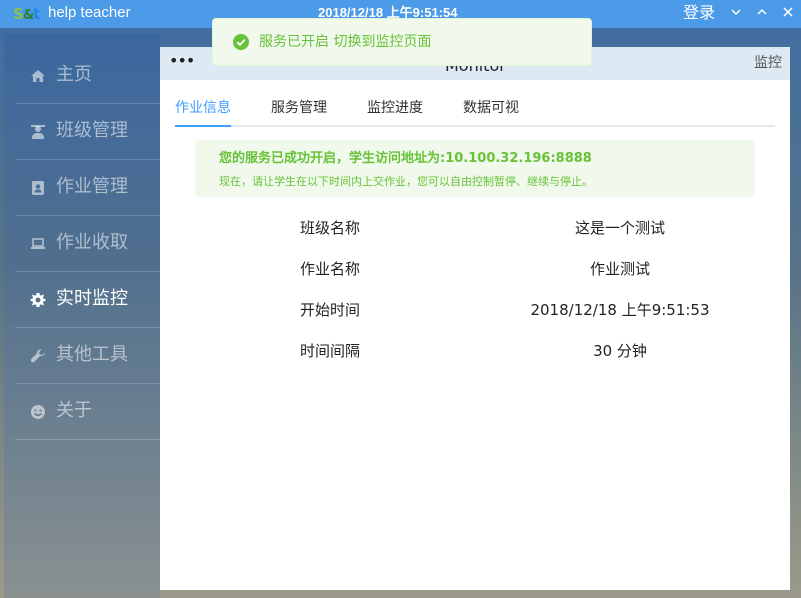 The width and height of the screenshot is (801, 598). I want to click on info-value: 这是一个测试, so click(619, 228).